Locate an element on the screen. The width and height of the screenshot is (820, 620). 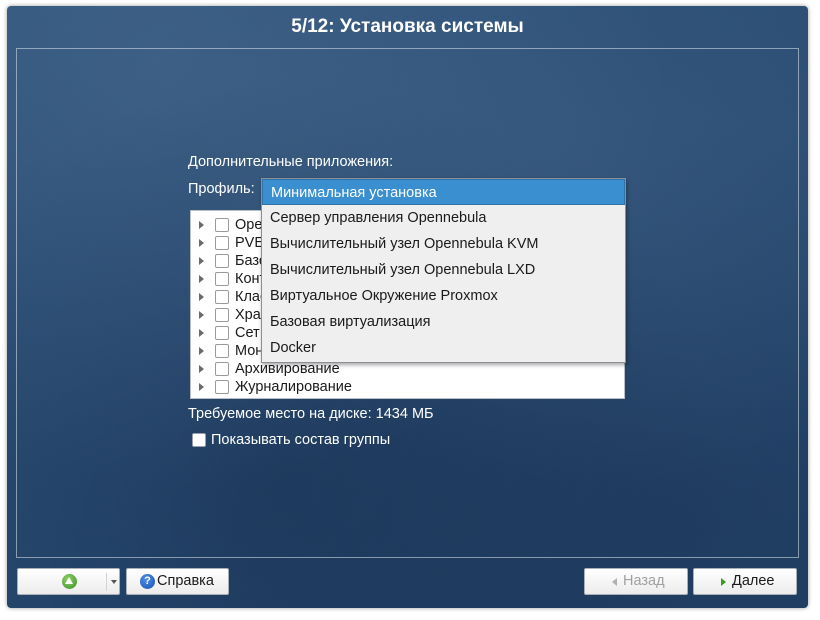
chevron-left-icon is located at coordinates (614, 582).